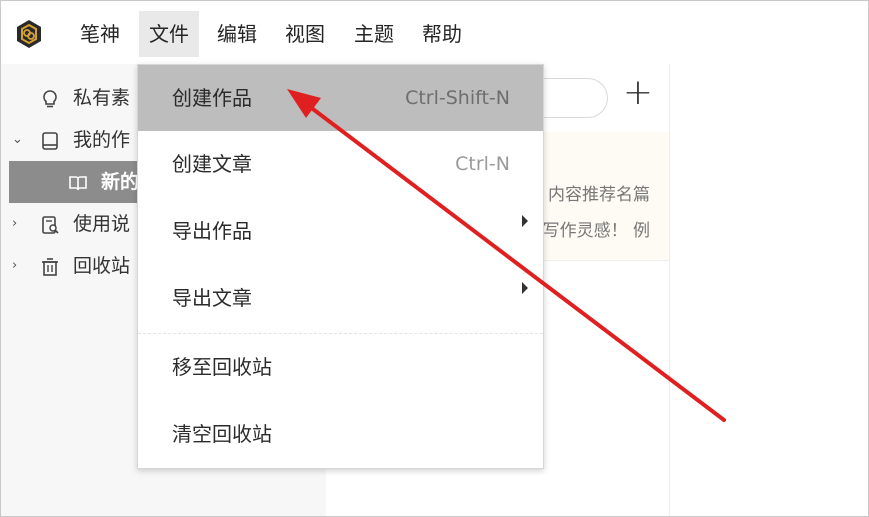  I want to click on menu-item-label: 创建作品, so click(212, 98).